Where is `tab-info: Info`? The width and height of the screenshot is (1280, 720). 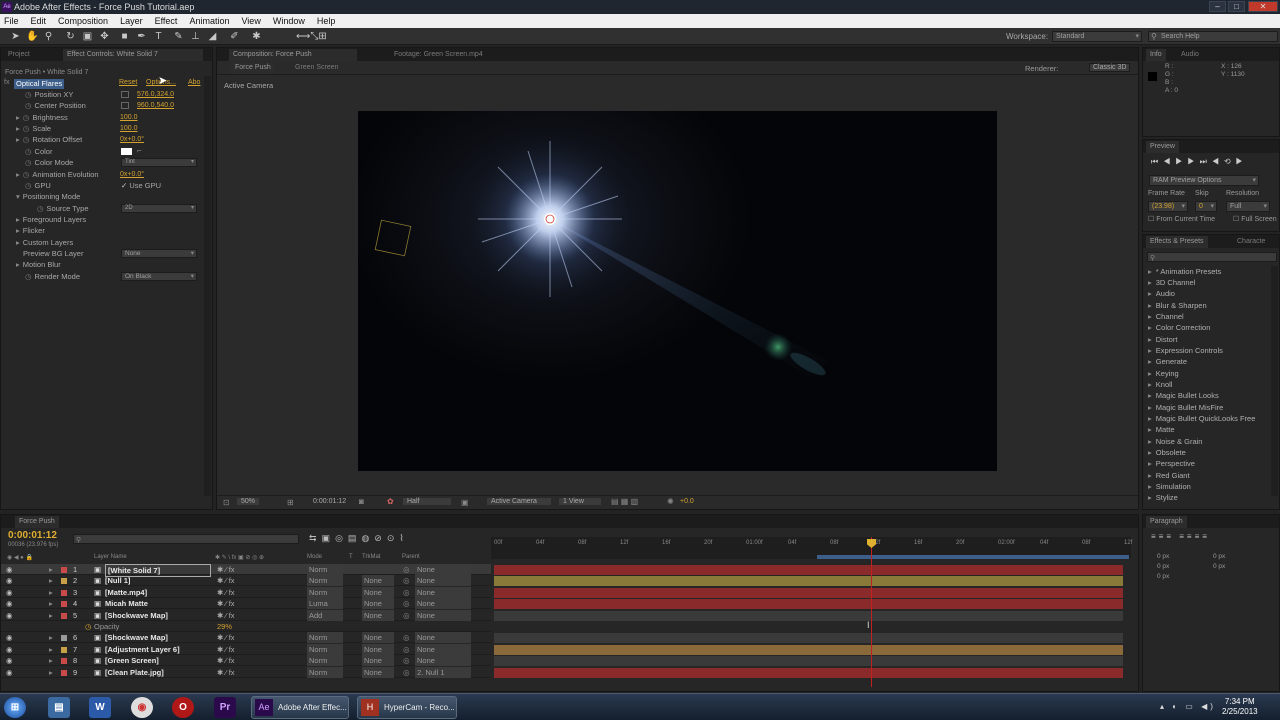
tab-info: Info is located at coordinates (1156, 55).